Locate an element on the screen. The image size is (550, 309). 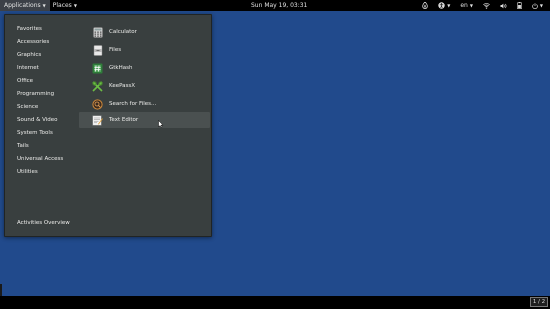
app-files: Files is located at coordinates (144, 50).